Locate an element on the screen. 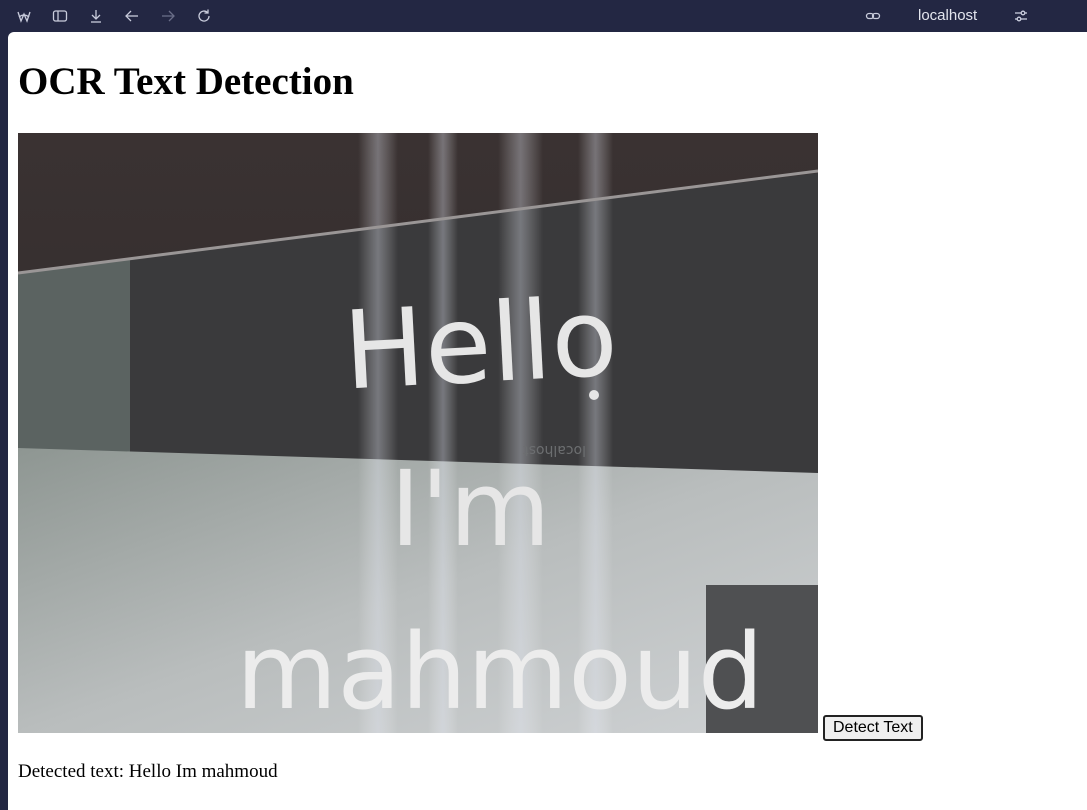 The width and height of the screenshot is (1087, 810). settings-sliders-icon is located at coordinates (1021, 16).